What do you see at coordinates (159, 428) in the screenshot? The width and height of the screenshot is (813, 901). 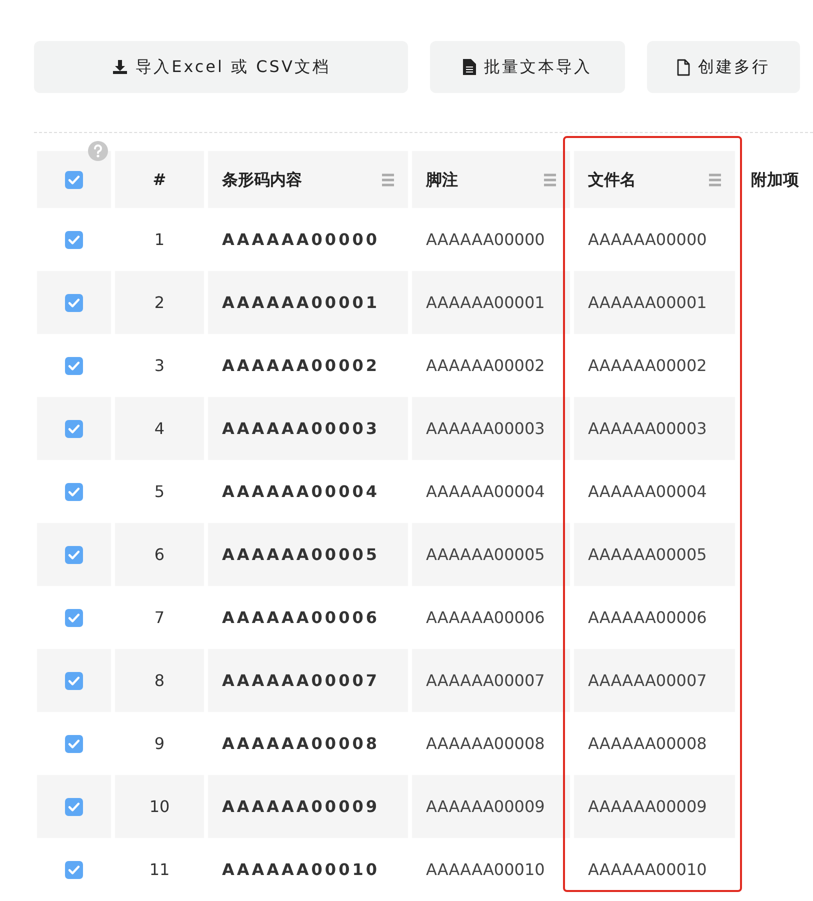 I see `table-cell: 4` at bounding box center [159, 428].